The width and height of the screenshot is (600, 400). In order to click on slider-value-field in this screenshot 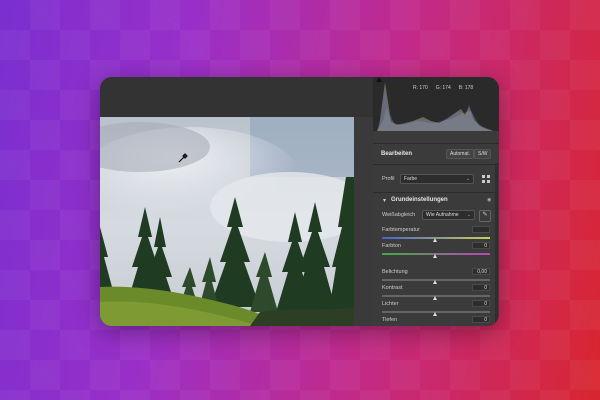, I will do `click(481, 229)`.